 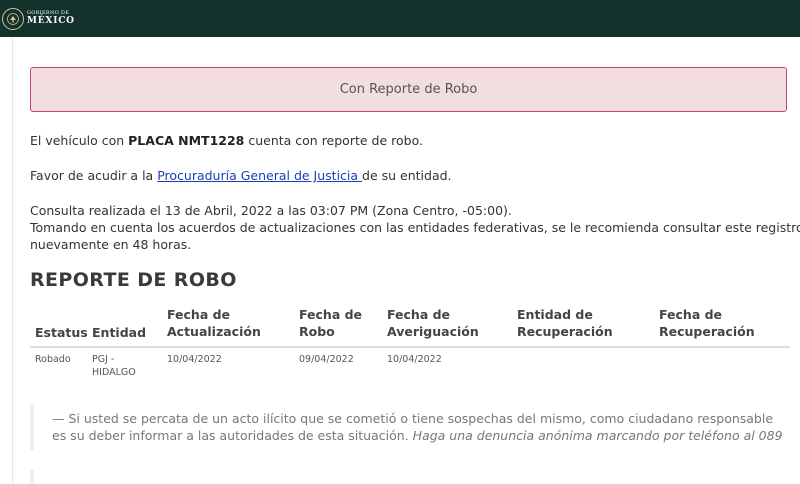 I want to click on col-header-fecha-recuperacion-line1: Fecha de, so click(x=691, y=314).